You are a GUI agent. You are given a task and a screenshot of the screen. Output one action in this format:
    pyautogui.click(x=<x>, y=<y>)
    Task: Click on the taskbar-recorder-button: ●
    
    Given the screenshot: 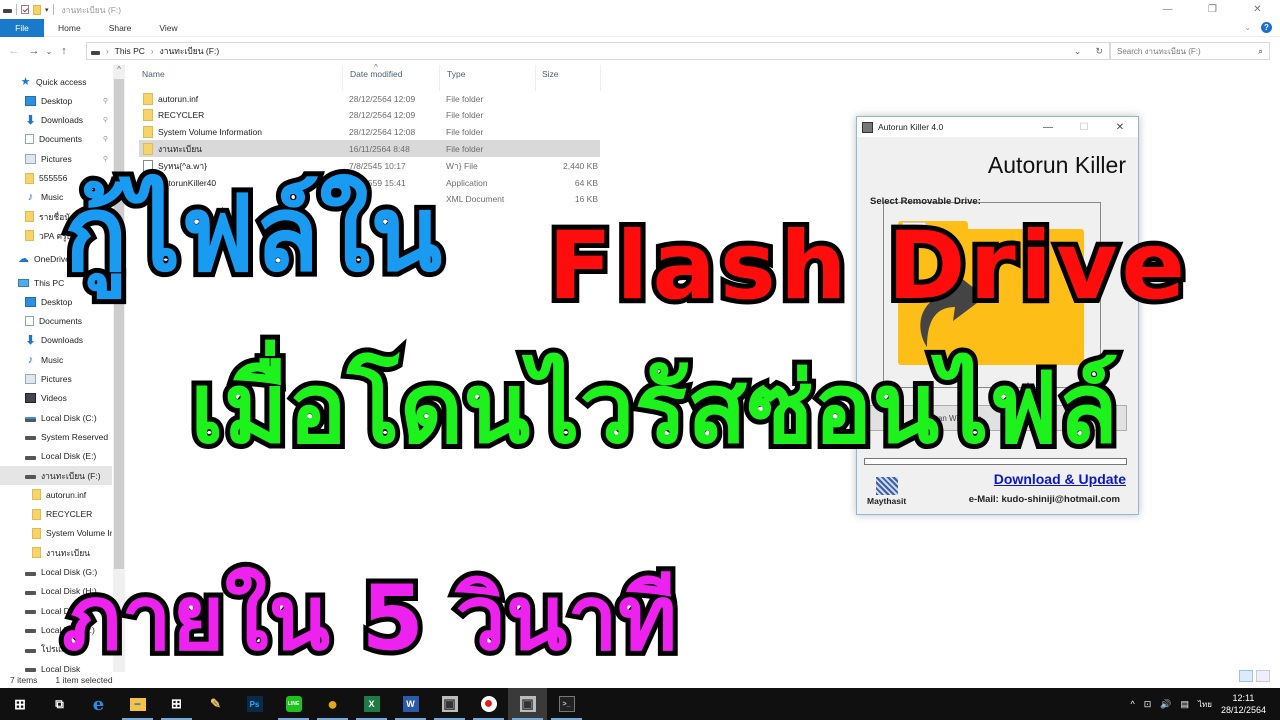 What is the action you would take?
    pyautogui.click(x=488, y=704)
    